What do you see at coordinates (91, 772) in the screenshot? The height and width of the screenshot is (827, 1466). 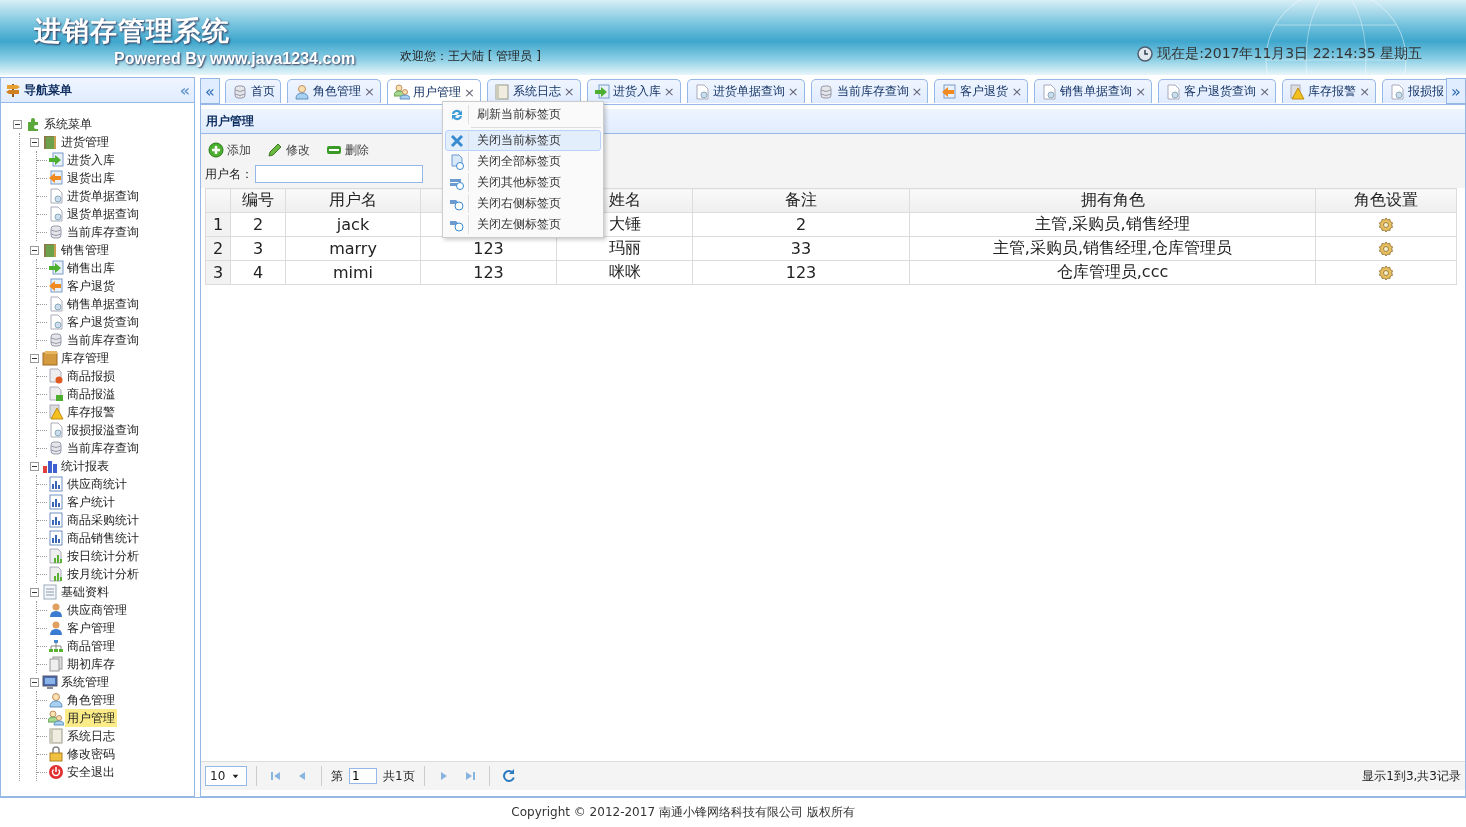 I see `tree-item: 安全退出` at bounding box center [91, 772].